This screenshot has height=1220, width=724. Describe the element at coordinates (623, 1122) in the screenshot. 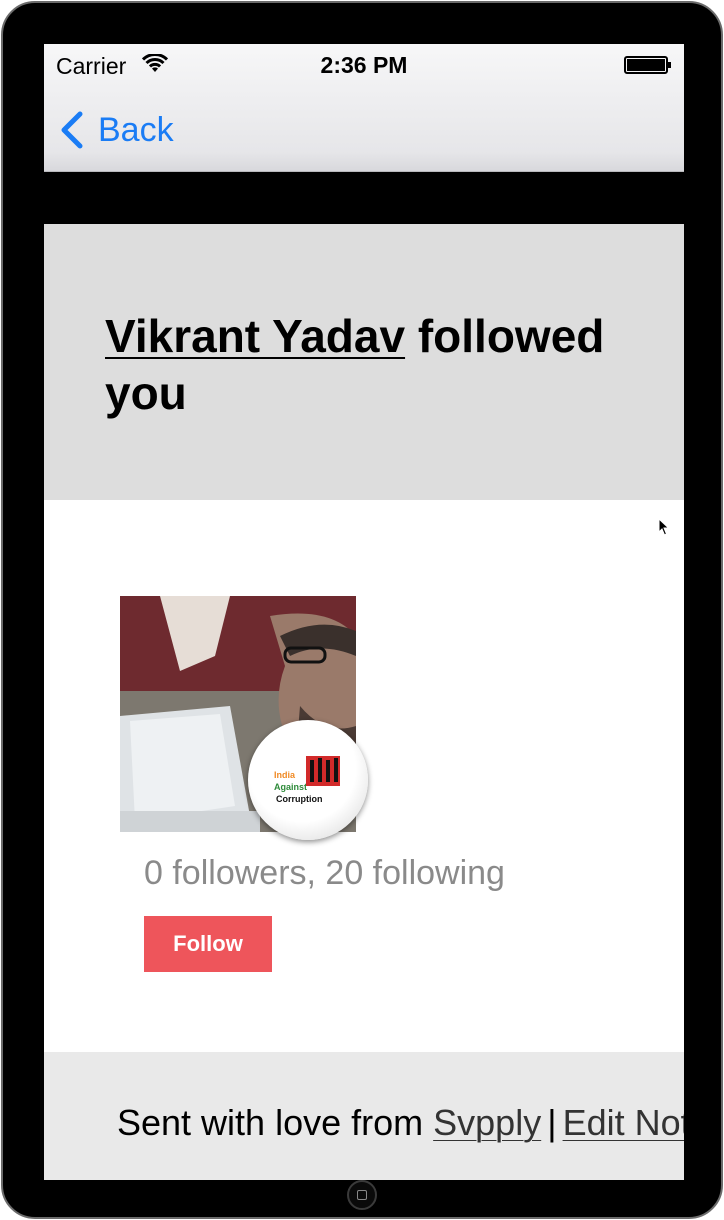

I see `edit-notifications-link: Edit Notifications` at that location.